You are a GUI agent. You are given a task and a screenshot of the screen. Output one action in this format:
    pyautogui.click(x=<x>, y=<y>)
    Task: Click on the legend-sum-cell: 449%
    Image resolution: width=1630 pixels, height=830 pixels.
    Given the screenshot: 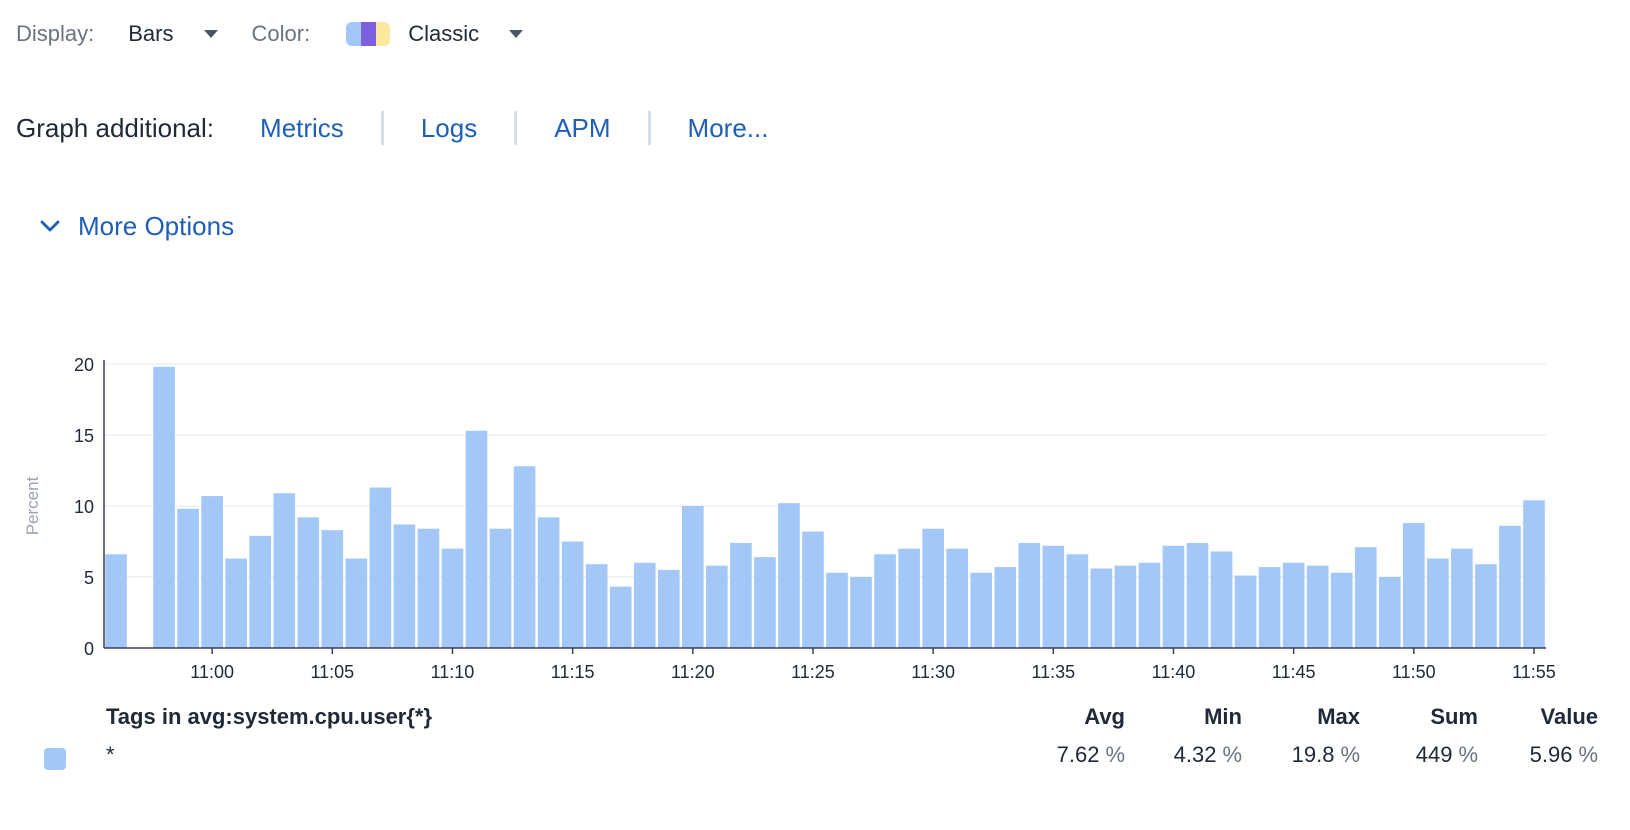 What is the action you would take?
    pyautogui.click(x=1447, y=755)
    